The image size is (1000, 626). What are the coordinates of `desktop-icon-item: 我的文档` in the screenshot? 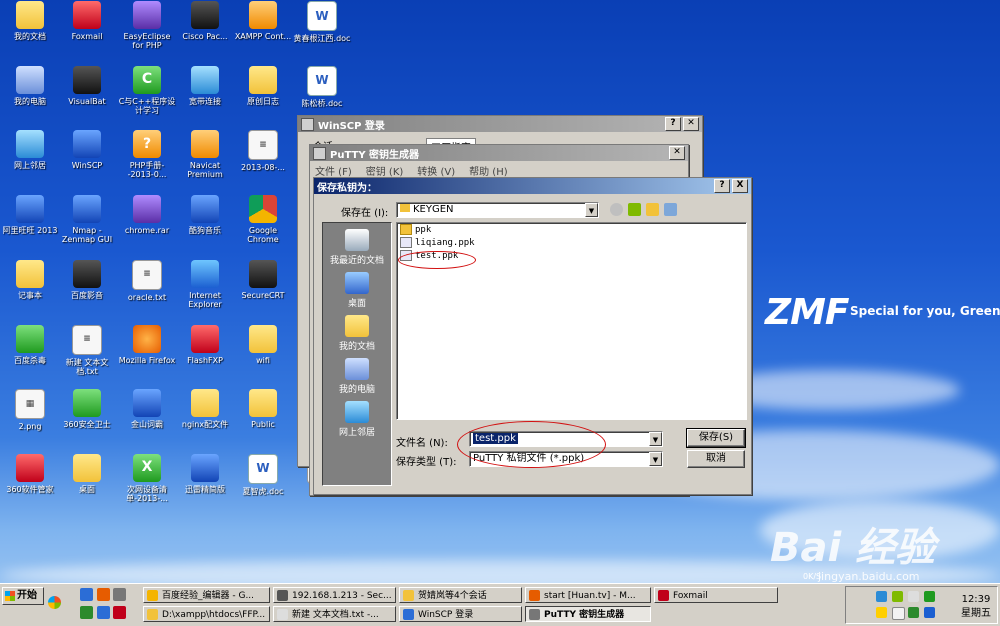 It's located at (30, 21).